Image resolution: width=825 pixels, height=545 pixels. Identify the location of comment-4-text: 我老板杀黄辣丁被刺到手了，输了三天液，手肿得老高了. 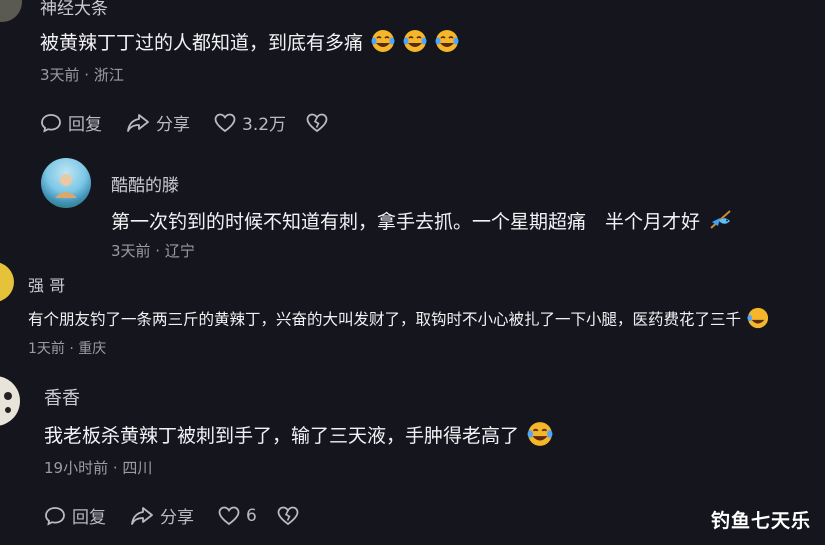
(298, 436).